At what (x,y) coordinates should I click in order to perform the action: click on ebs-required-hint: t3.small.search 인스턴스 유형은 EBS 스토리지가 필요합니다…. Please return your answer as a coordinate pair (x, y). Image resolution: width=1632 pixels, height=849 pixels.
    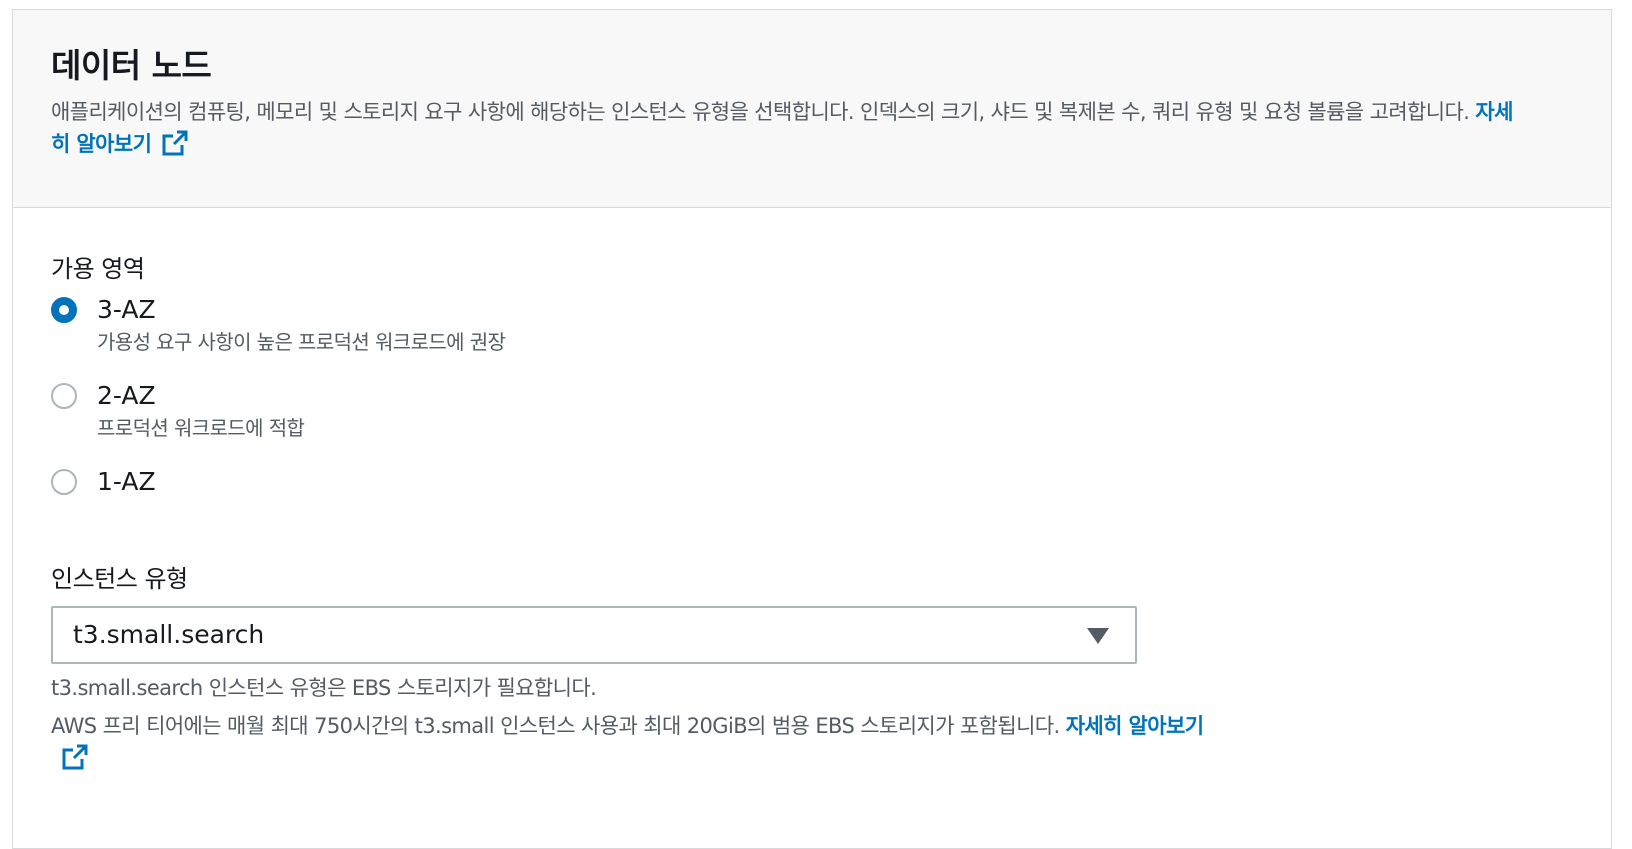
    Looking at the image, I should click on (324, 688).